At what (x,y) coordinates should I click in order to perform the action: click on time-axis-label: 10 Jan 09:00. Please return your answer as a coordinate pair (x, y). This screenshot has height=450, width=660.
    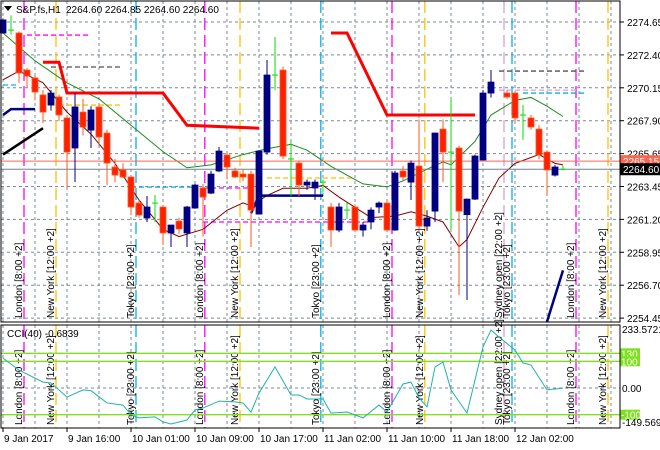
    Looking at the image, I should click on (225, 439).